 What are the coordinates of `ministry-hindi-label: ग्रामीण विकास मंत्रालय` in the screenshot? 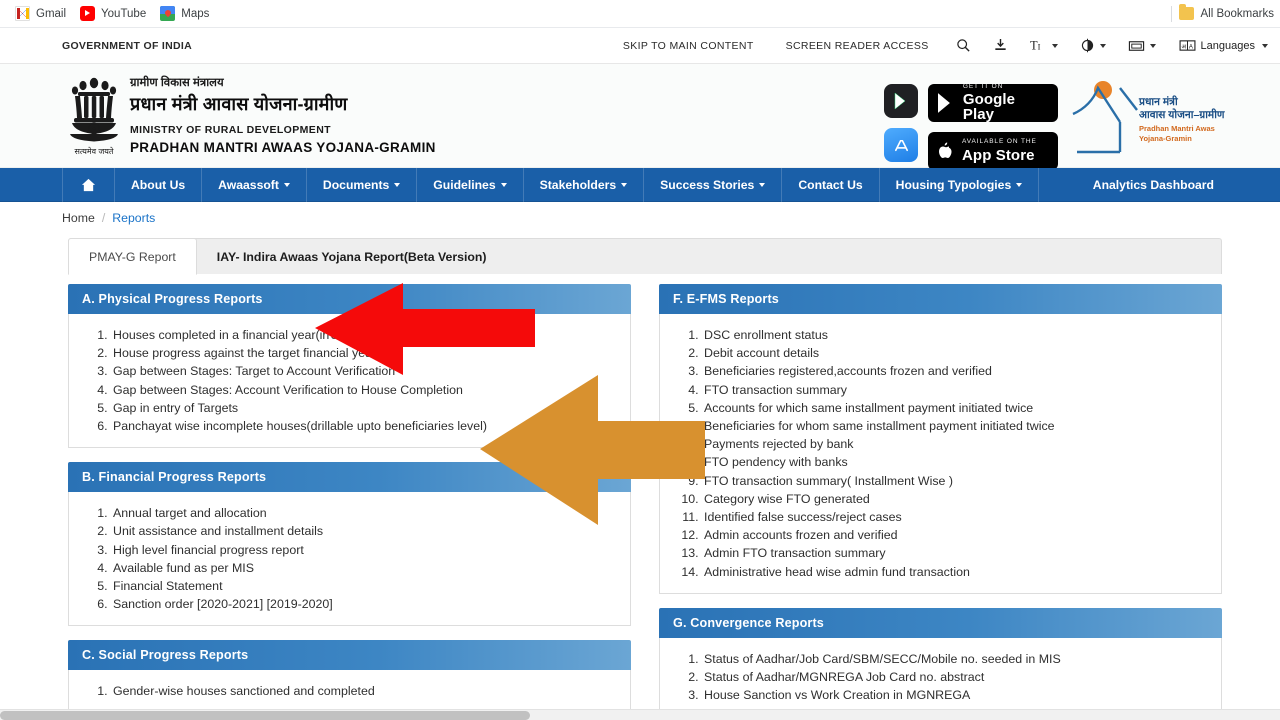 It's located at (177, 83).